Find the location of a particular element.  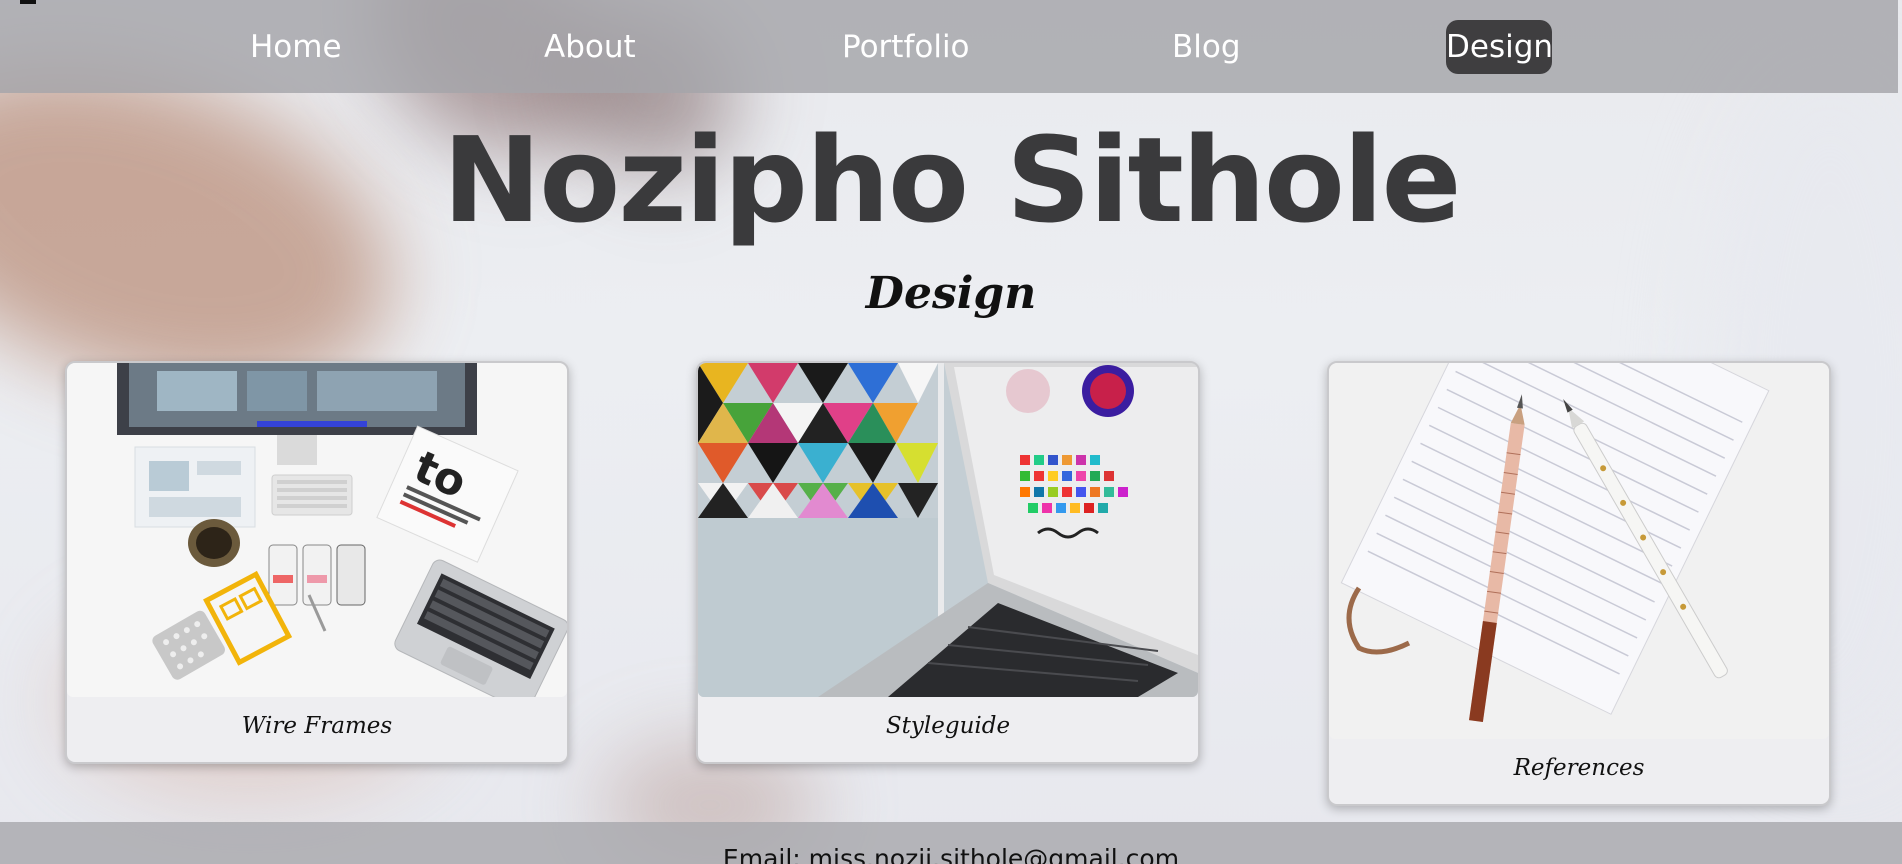

nav-item-blog: Blog is located at coordinates (1206, 47).